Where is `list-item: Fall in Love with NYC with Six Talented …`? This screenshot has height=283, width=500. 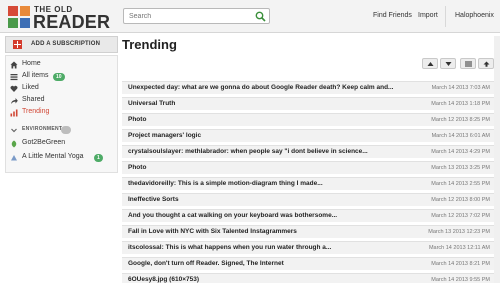
list-item: Fall in Love with NYC with Six Talented … is located at coordinates (308, 231).